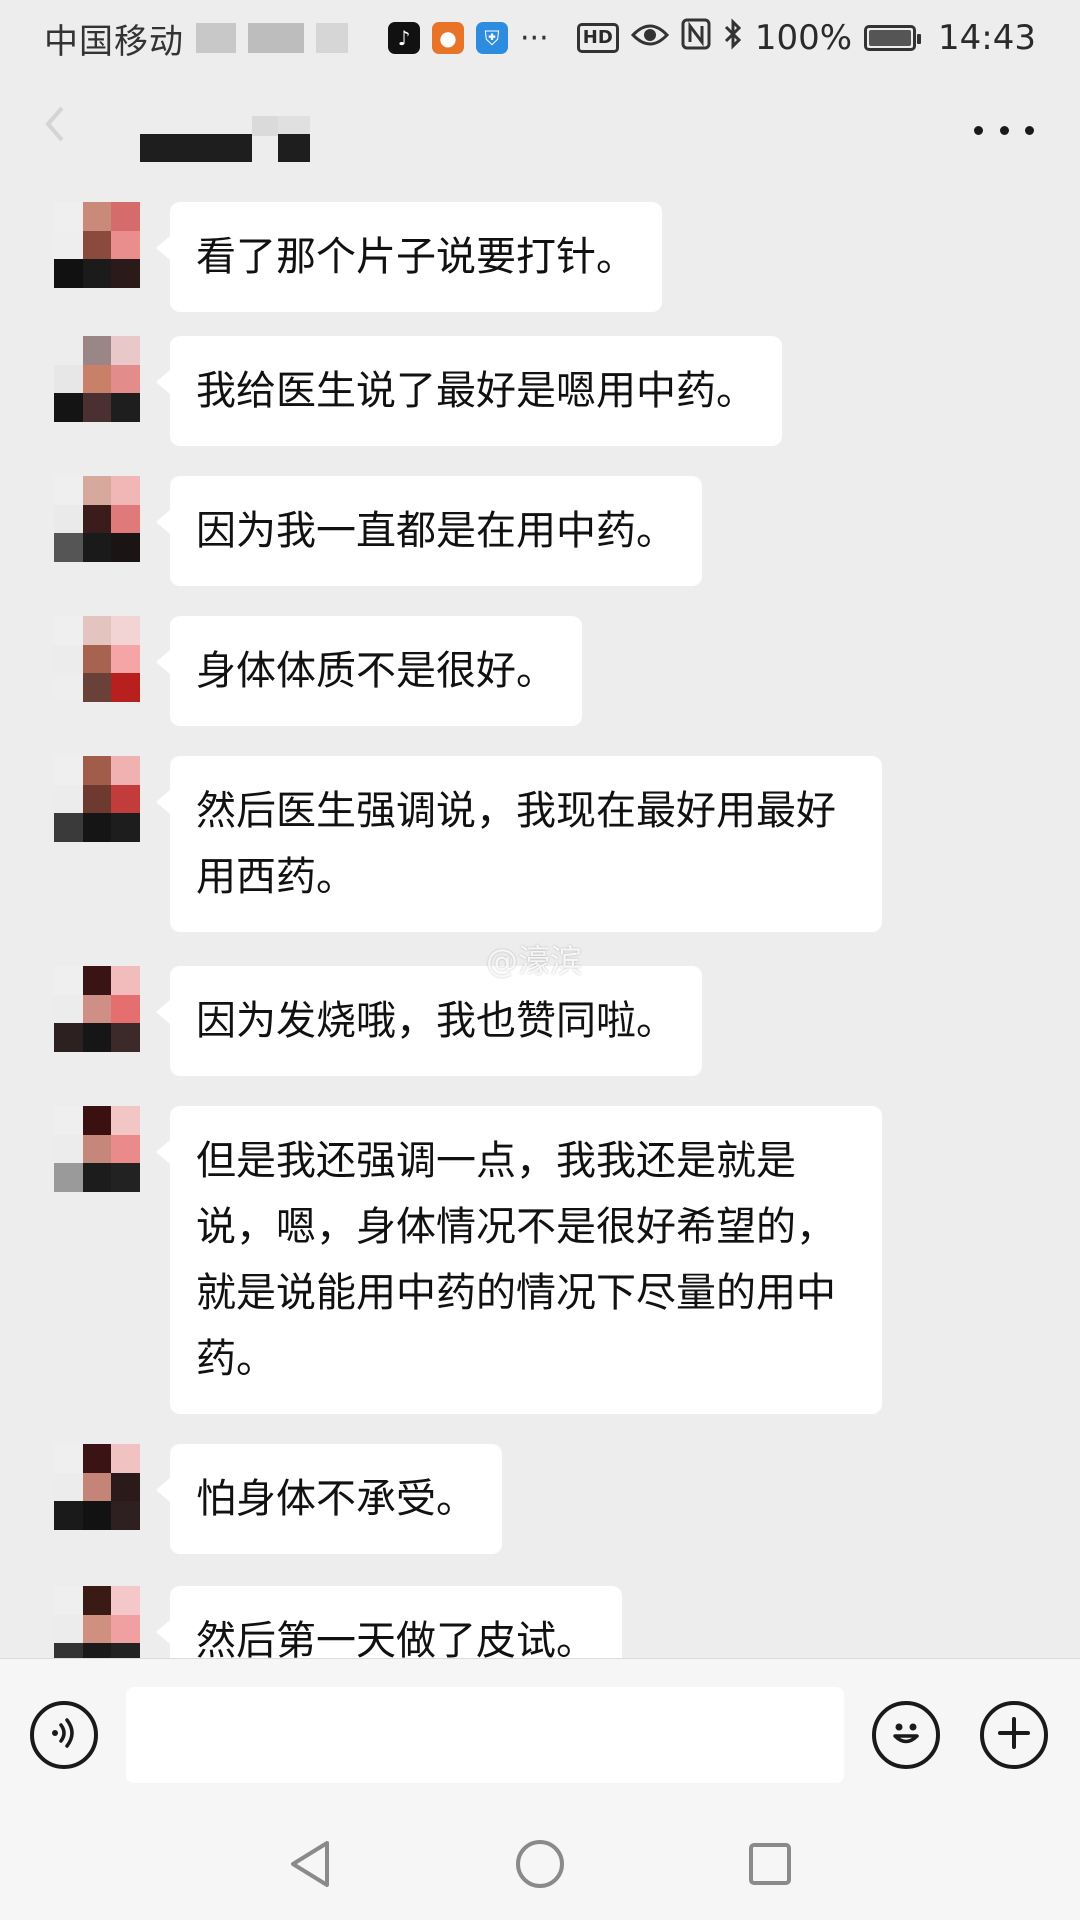 This screenshot has width=1080, height=1920. Describe the element at coordinates (516, 844) in the screenshot. I see `message-text: 然后医生强调说，我现在最好用最好用西药。` at that location.